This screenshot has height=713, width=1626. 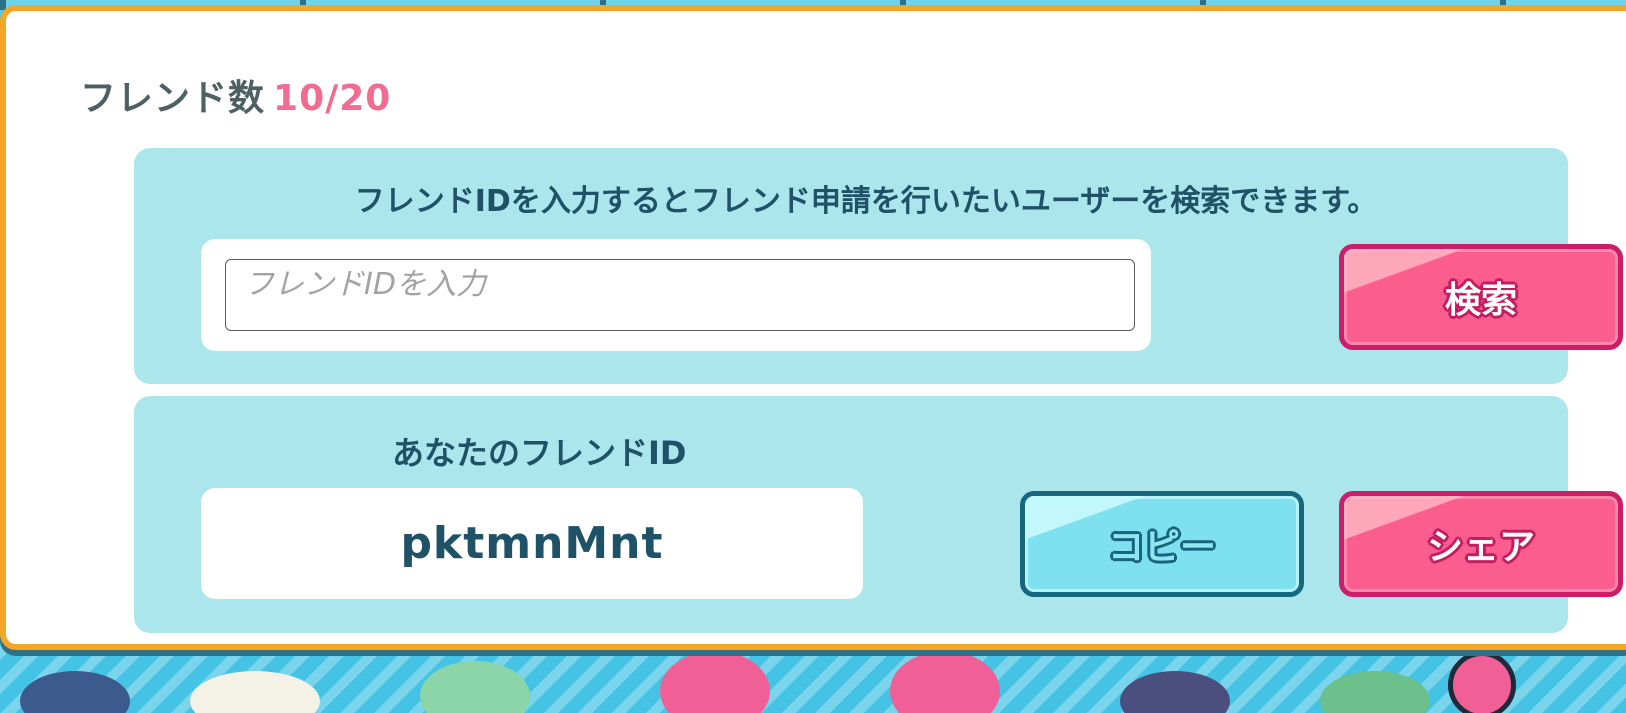 I want to click on friend-count: フレンド数 10/20, so click(x=235, y=95).